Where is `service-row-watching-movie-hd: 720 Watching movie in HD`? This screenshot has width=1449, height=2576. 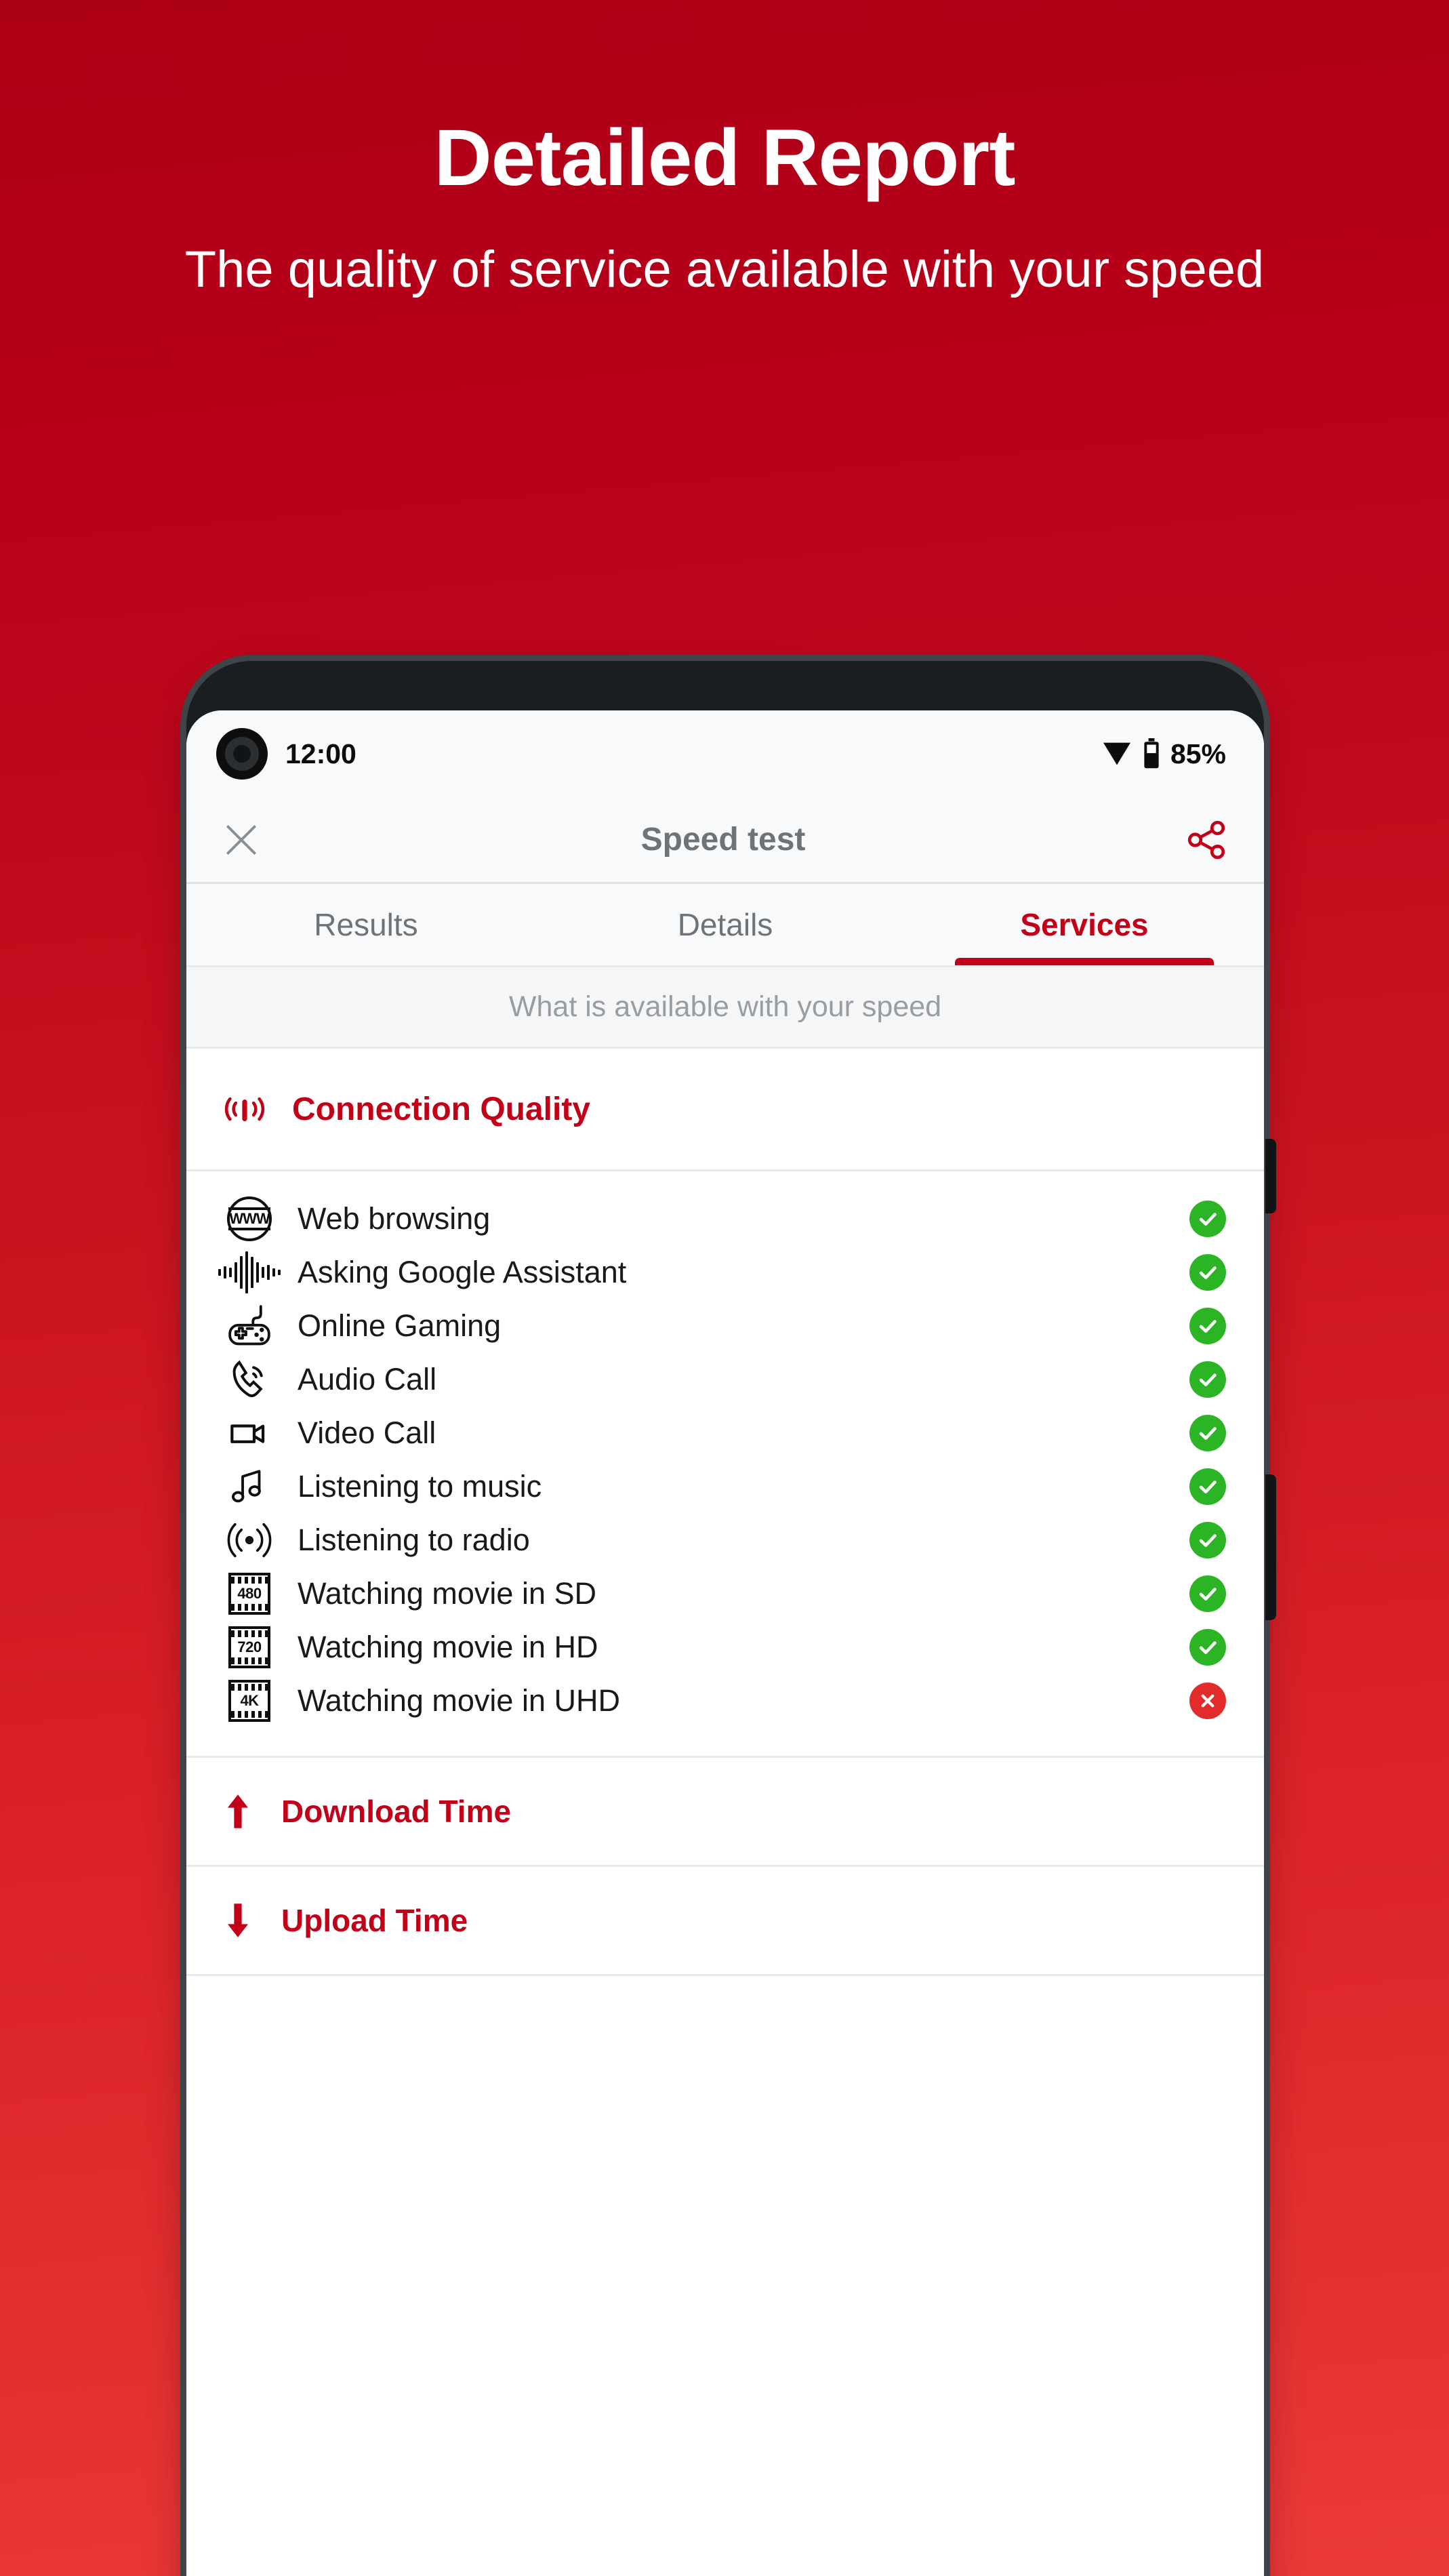
service-row-watching-movie-hd: 720 Watching movie in HD is located at coordinates (725, 1647).